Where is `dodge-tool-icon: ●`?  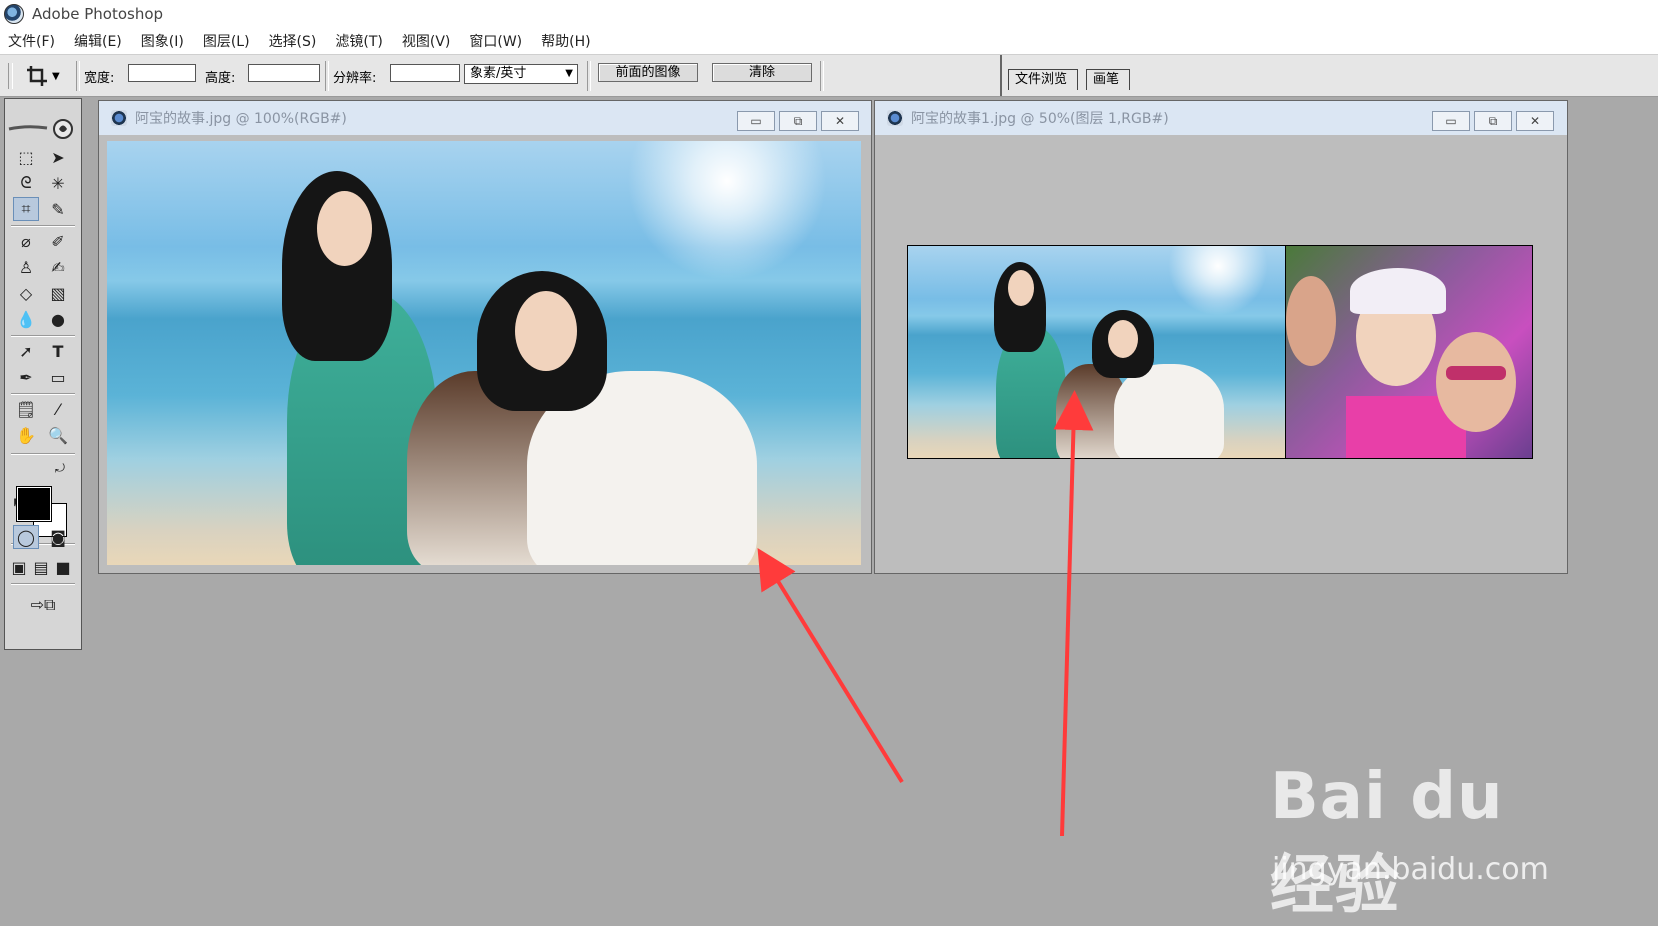
dodge-tool-icon: ● is located at coordinates (58, 319).